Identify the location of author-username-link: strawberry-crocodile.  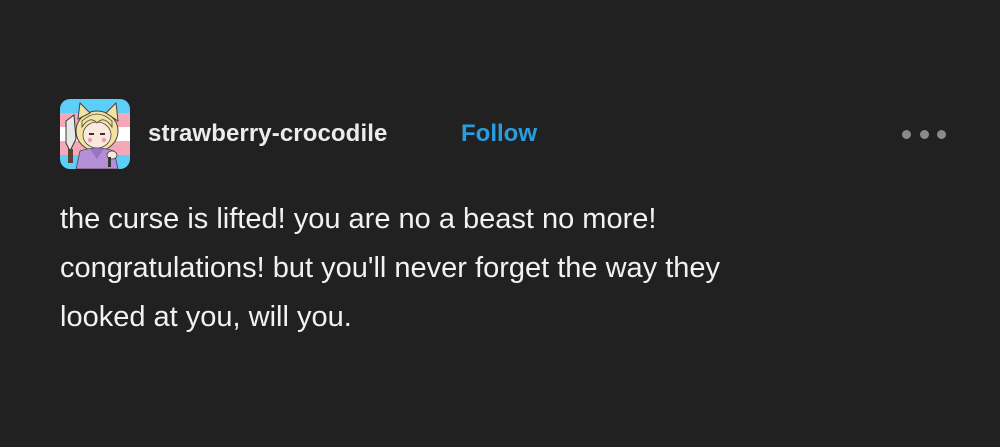
(267, 134).